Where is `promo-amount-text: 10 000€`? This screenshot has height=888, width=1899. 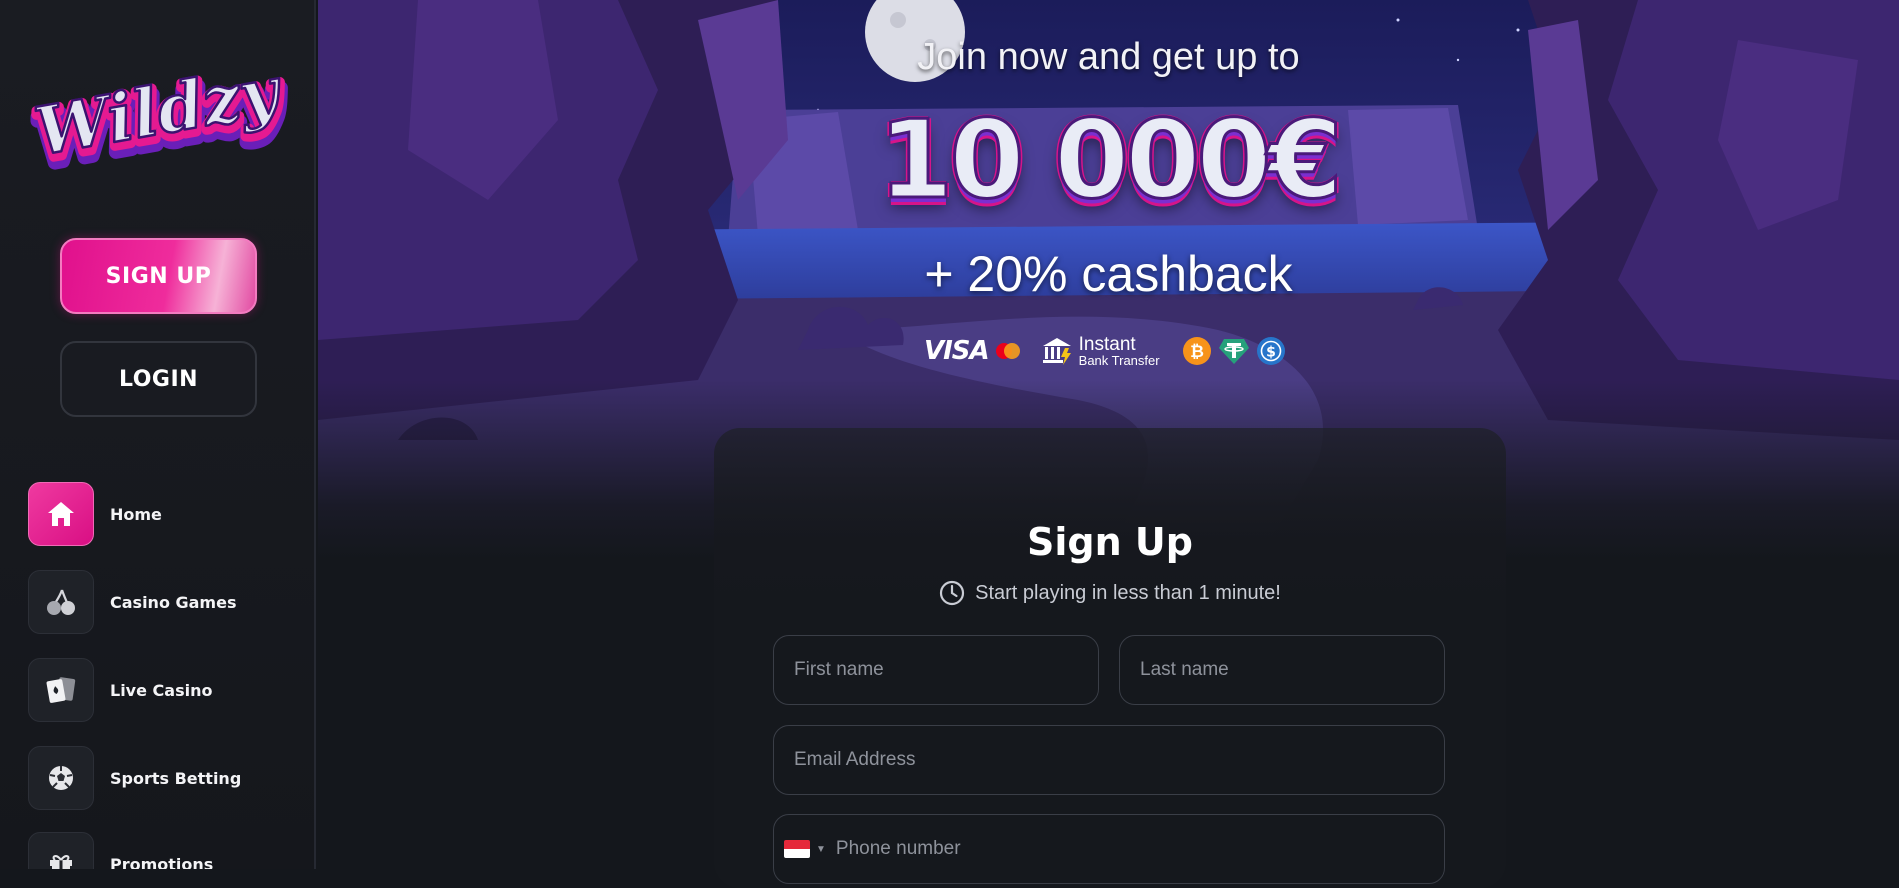
promo-amount-text: 10 000€ is located at coordinates (1110, 161).